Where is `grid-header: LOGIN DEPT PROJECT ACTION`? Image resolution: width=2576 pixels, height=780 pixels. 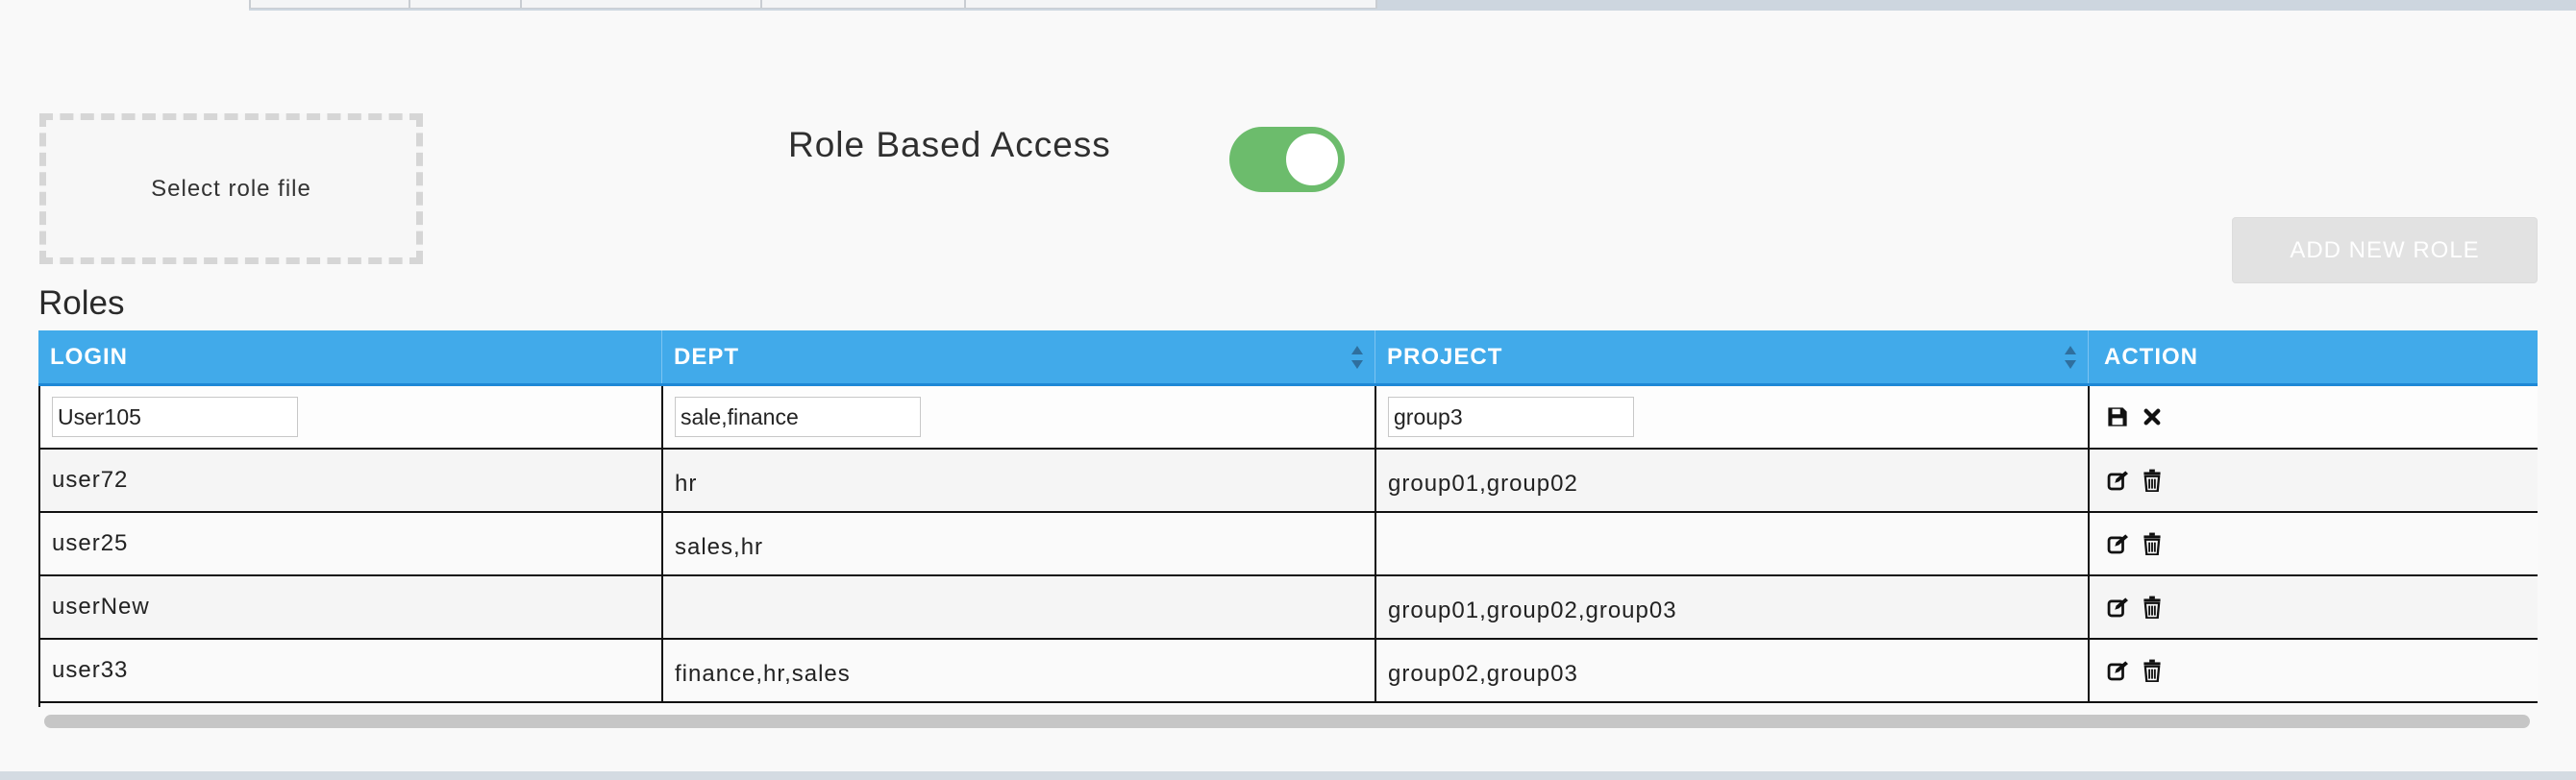 grid-header: LOGIN DEPT PROJECT ACTION is located at coordinates (1288, 358).